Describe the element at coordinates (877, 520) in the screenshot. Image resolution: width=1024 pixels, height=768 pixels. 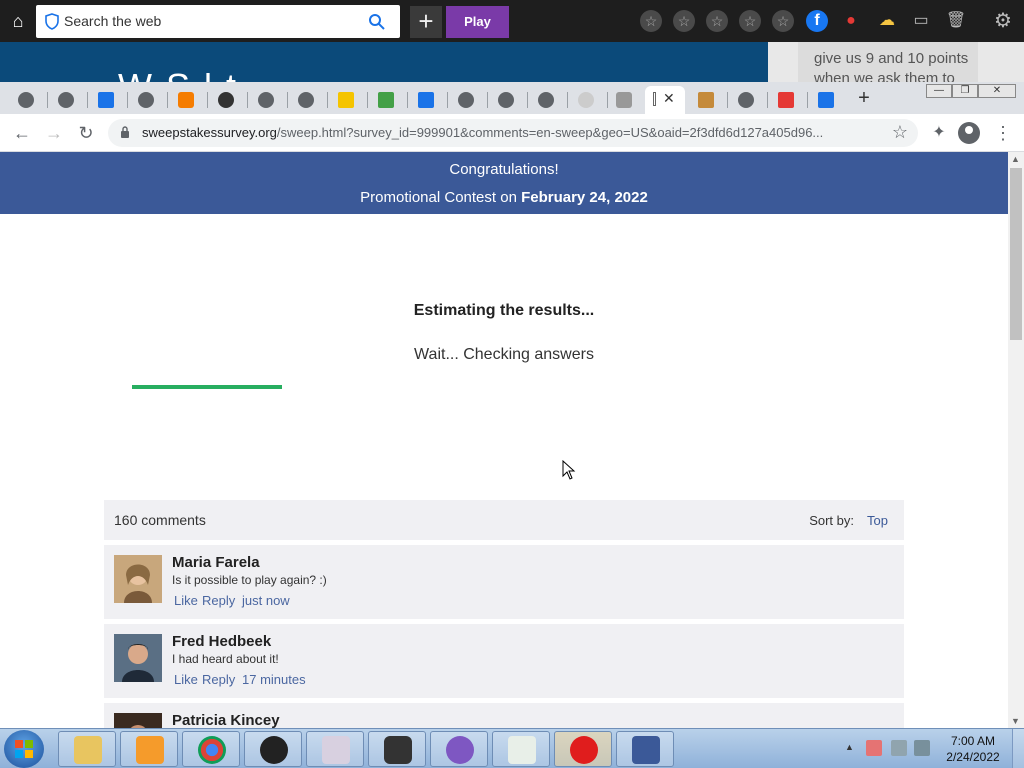
I see `sort-dropdown: Top` at that location.